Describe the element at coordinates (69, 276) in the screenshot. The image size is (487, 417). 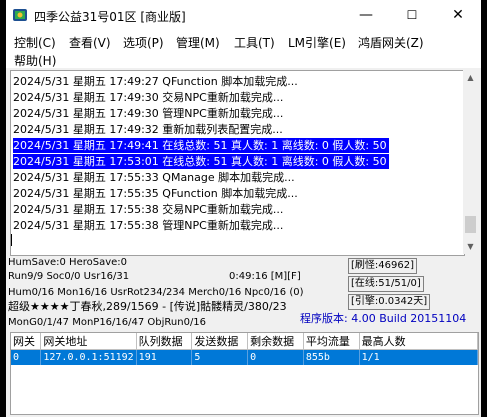
I see `run-status: Run9/9 Soc0/0 Usr16/31` at that location.